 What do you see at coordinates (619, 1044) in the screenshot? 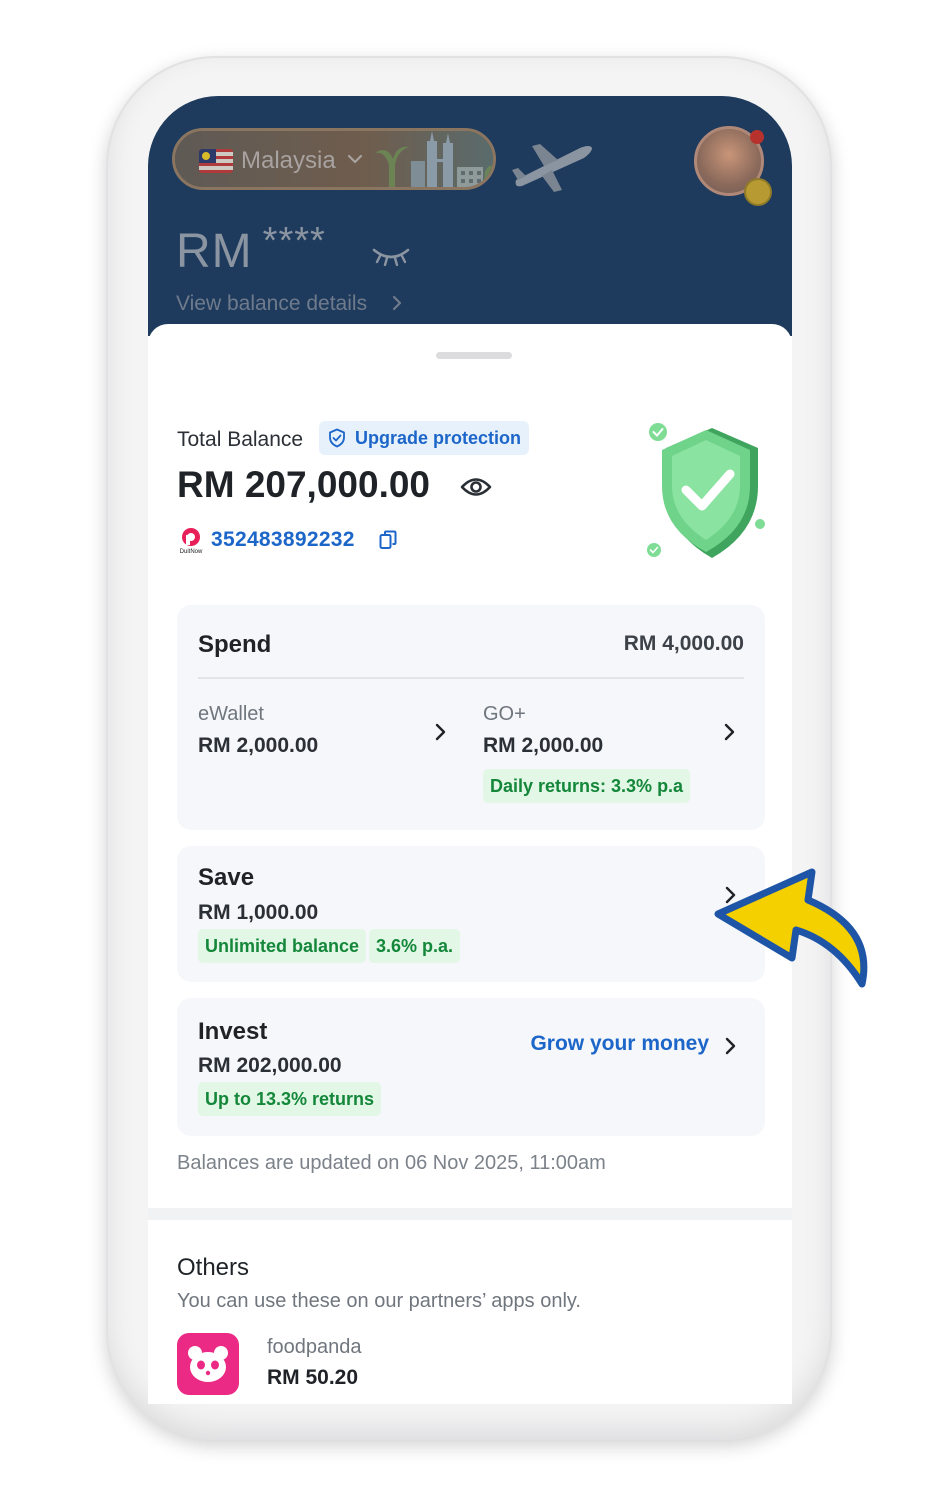
I see `grow-your-money-link: Grow your money` at bounding box center [619, 1044].